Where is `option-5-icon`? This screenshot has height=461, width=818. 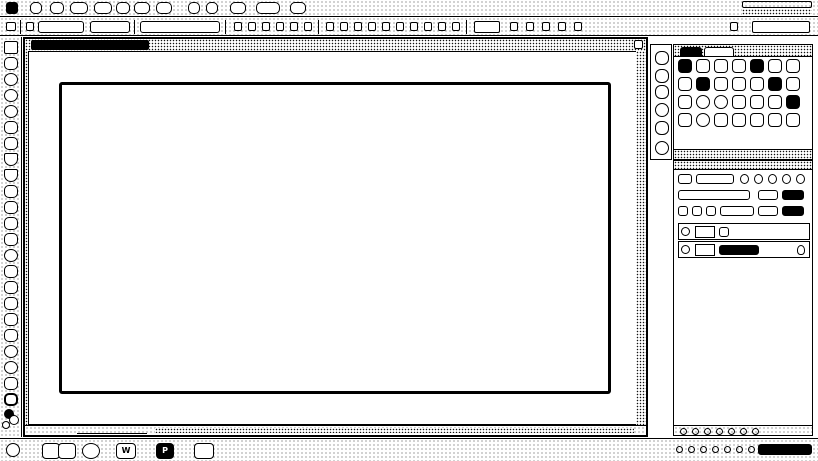
option-5-icon is located at coordinates (578, 26).